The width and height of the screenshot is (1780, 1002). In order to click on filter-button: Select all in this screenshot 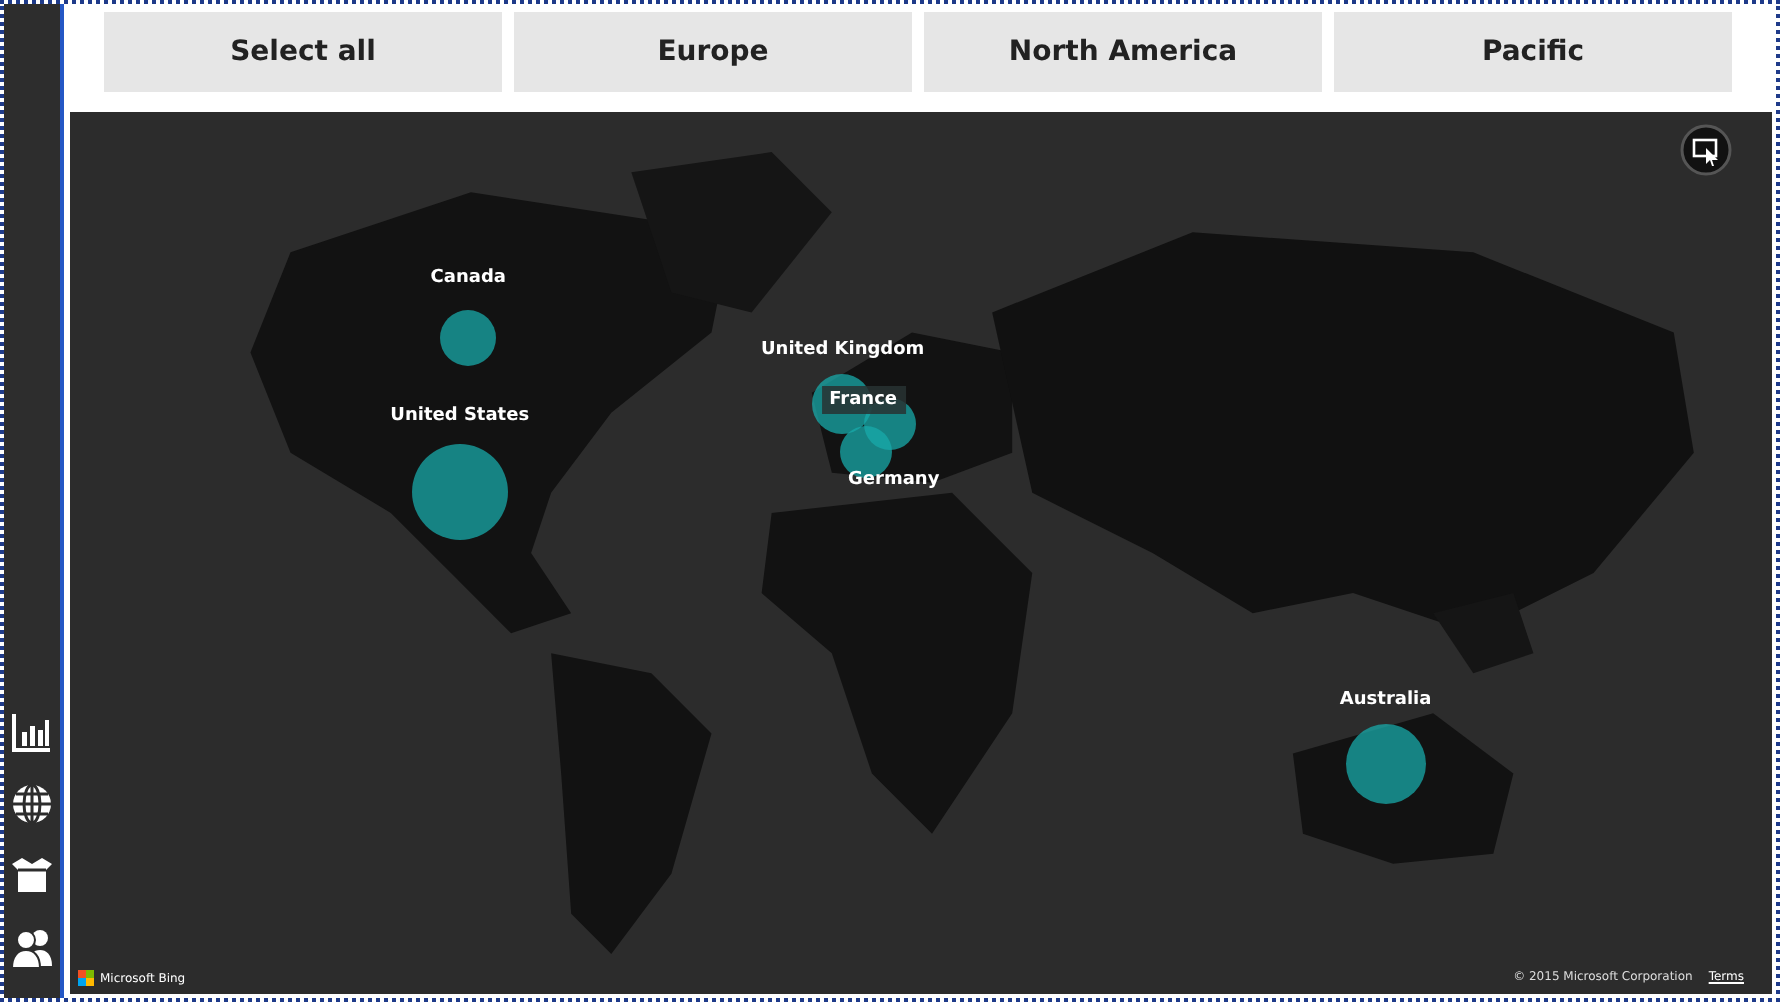, I will do `click(303, 52)`.